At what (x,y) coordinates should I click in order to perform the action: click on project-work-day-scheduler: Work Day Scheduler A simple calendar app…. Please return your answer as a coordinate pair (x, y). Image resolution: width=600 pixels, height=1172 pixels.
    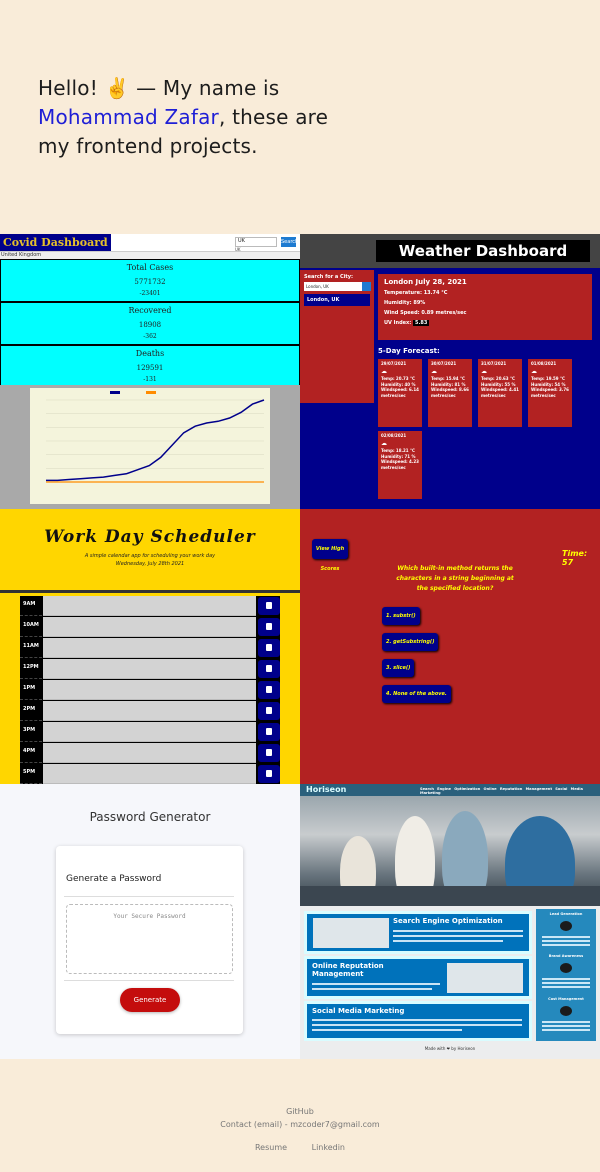
    Looking at the image, I should click on (150, 646).